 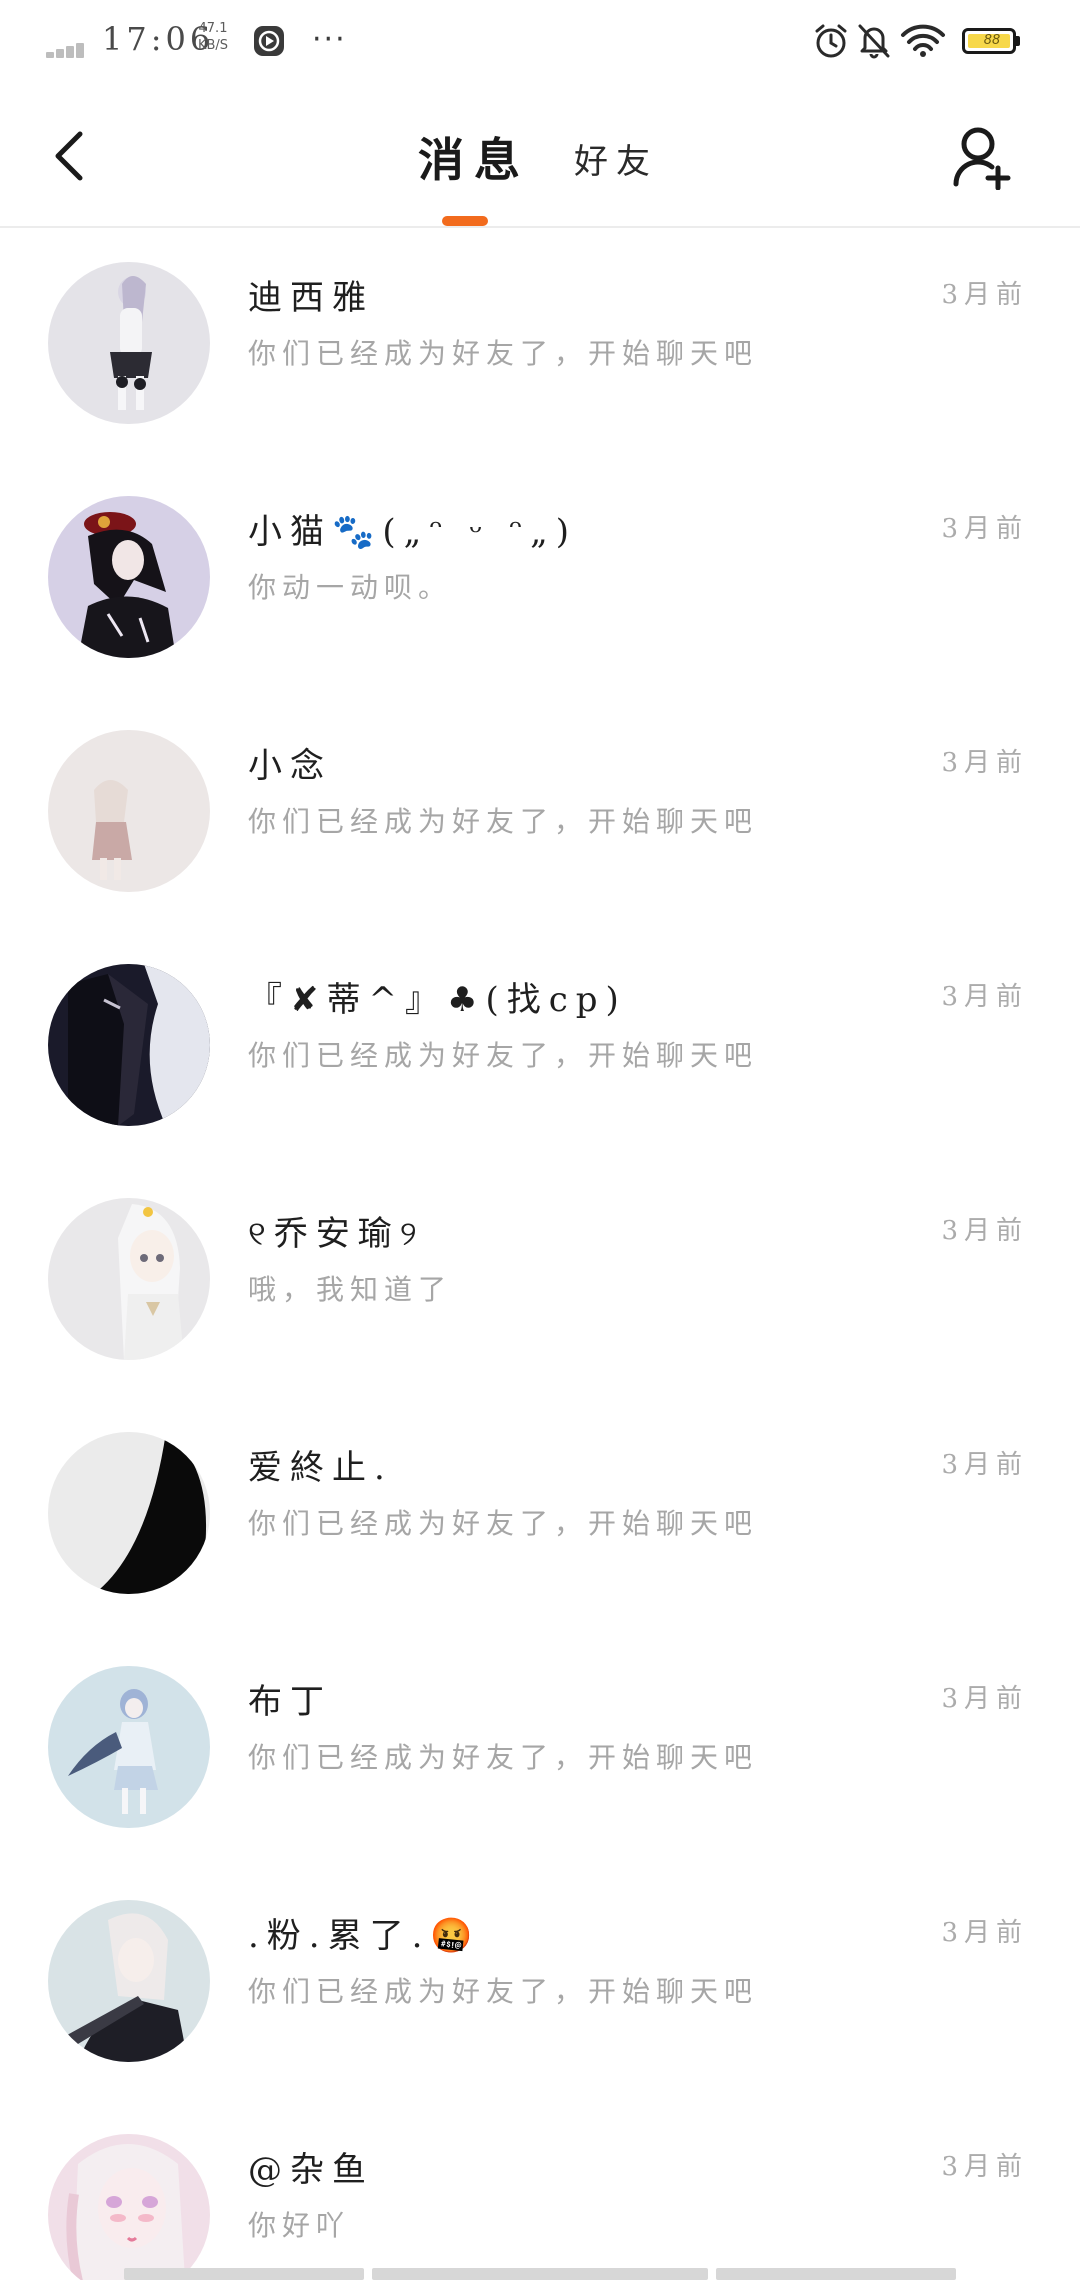 I want to click on conversation-item: 迪西雅 你们已经成为好友了，开始聊天吧 3月前, so click(x=540, y=345).